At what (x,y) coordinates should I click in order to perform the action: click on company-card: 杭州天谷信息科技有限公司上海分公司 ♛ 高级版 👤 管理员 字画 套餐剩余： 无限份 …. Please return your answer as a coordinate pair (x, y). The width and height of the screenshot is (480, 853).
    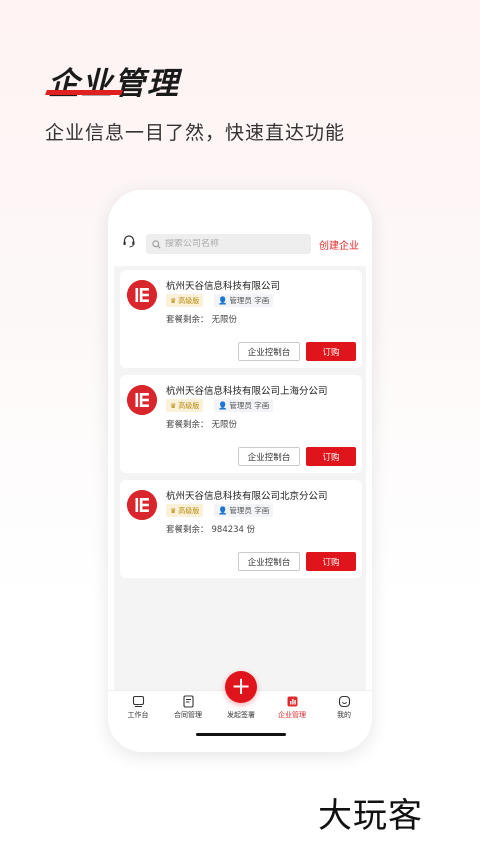
    Looking at the image, I should click on (241, 424).